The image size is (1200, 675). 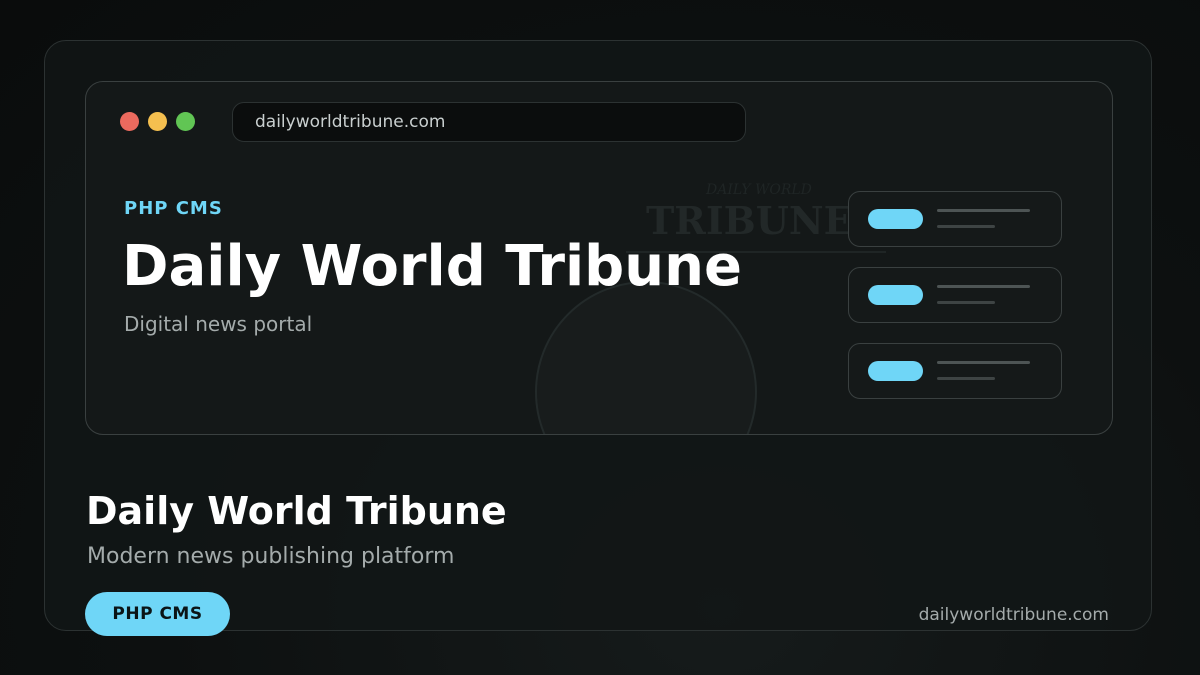 I want to click on window-controls, so click(x=157, y=121).